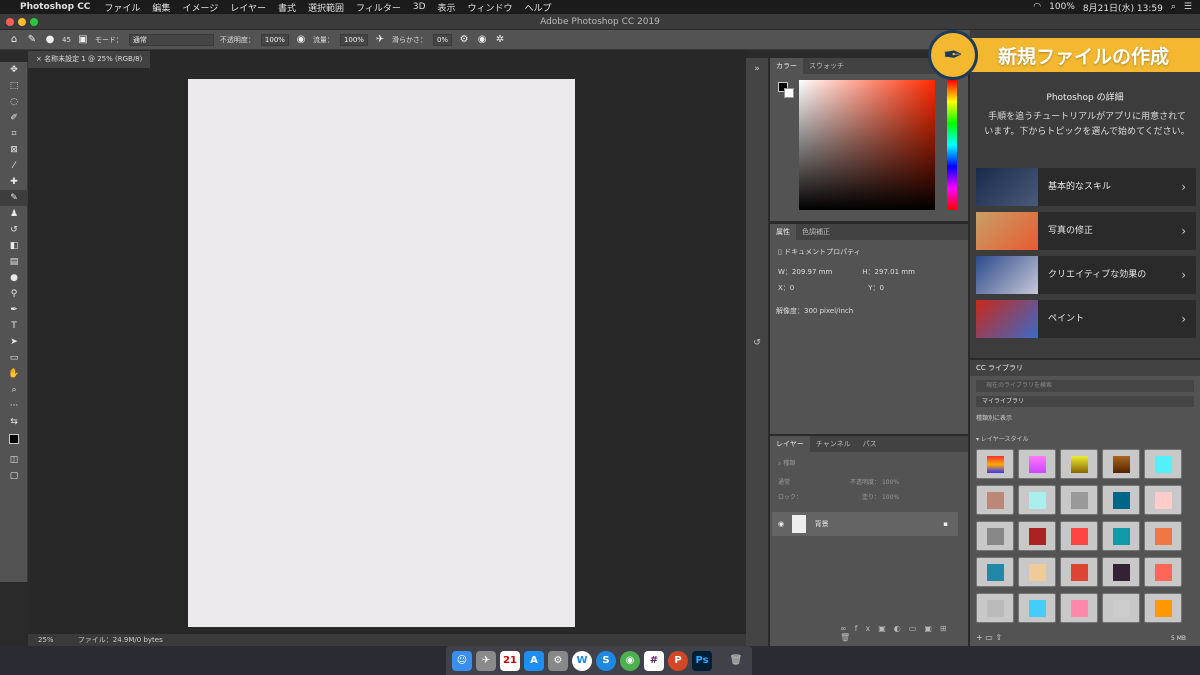  What do you see at coordinates (826, 66) in the screenshot?
I see `tab-swatches: スウォッチ` at bounding box center [826, 66].